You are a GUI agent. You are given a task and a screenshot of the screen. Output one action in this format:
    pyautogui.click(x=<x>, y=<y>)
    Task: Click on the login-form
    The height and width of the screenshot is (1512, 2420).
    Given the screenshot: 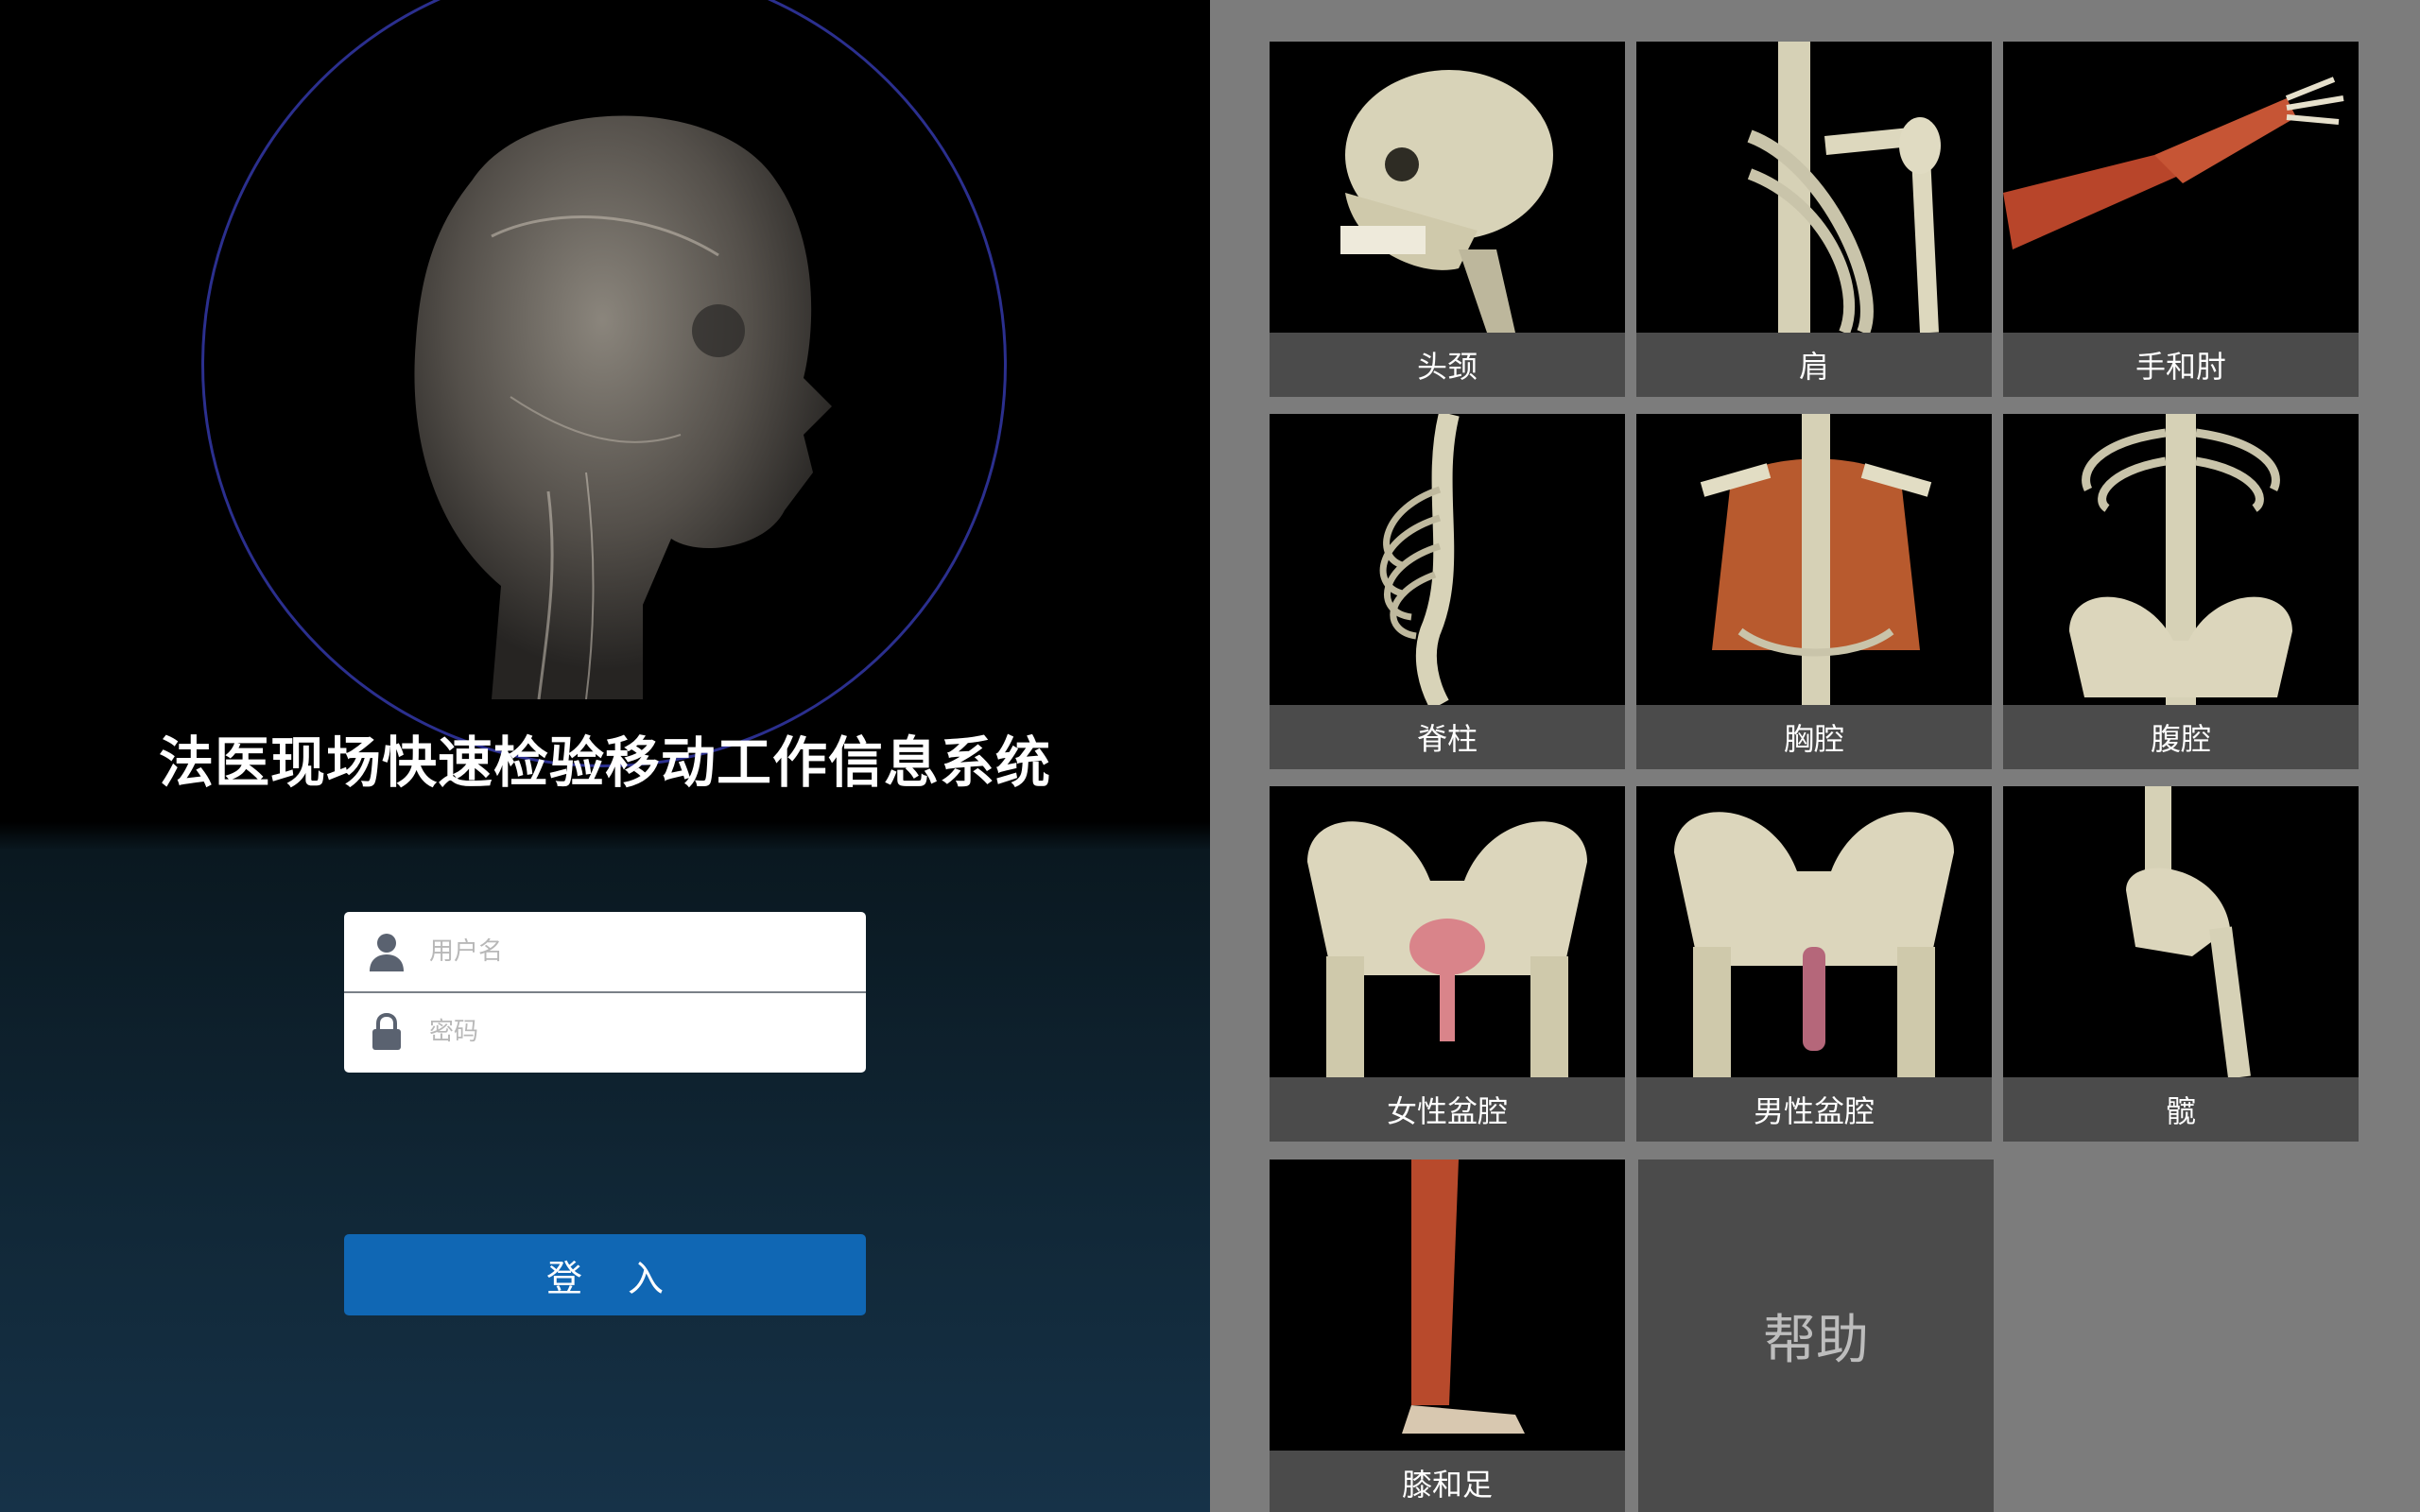 What is the action you would take?
    pyautogui.click(x=605, y=992)
    